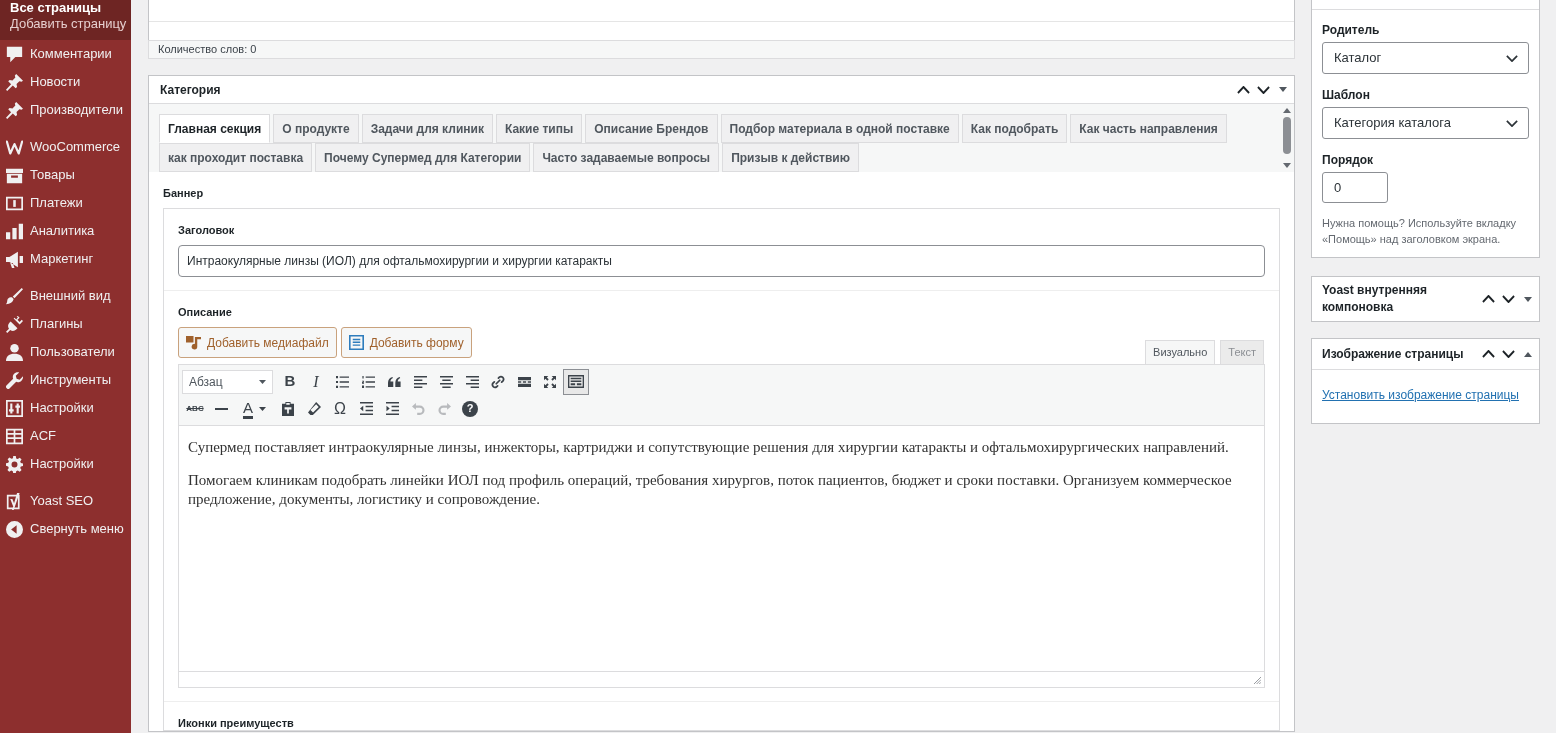 The image size is (1556, 733). Describe the element at coordinates (65, 203) in the screenshot. I see `menu-item: Платежи` at that location.